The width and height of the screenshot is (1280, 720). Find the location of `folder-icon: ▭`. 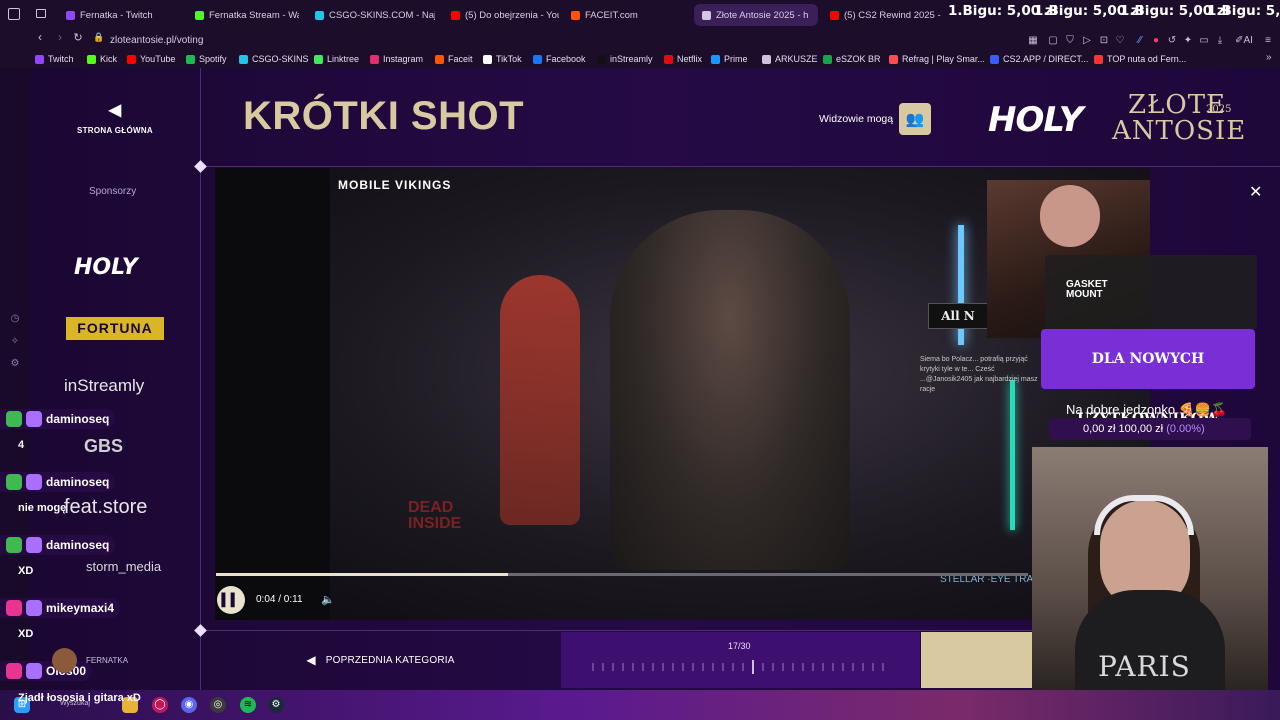

folder-icon: ▭ is located at coordinates (1204, 41).